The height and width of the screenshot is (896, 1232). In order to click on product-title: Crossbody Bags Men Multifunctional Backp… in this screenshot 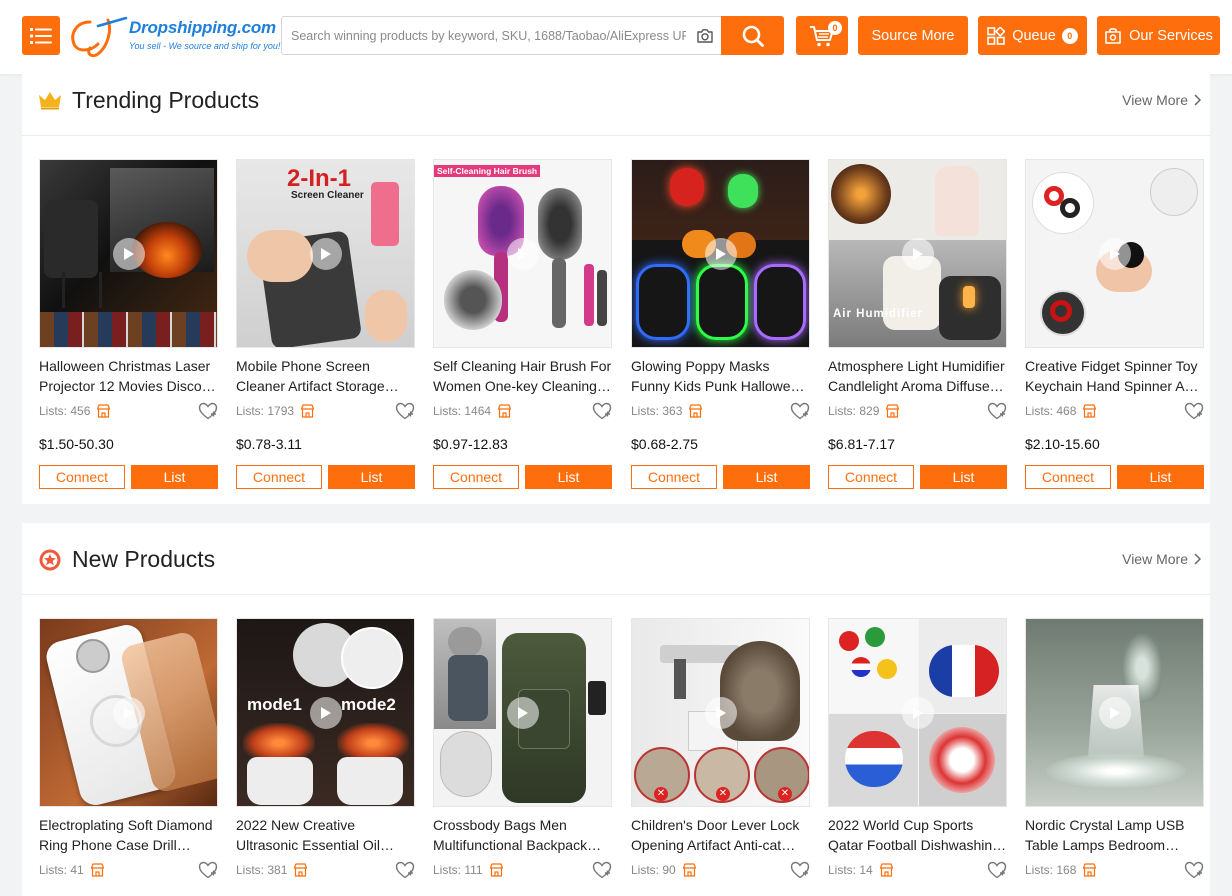, I will do `click(522, 835)`.